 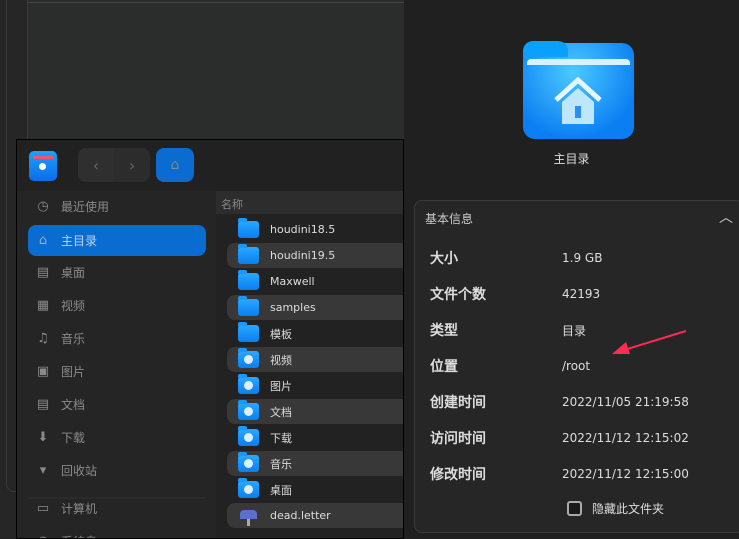 What do you see at coordinates (281, 490) in the screenshot?
I see `file-name: 桌面` at bounding box center [281, 490].